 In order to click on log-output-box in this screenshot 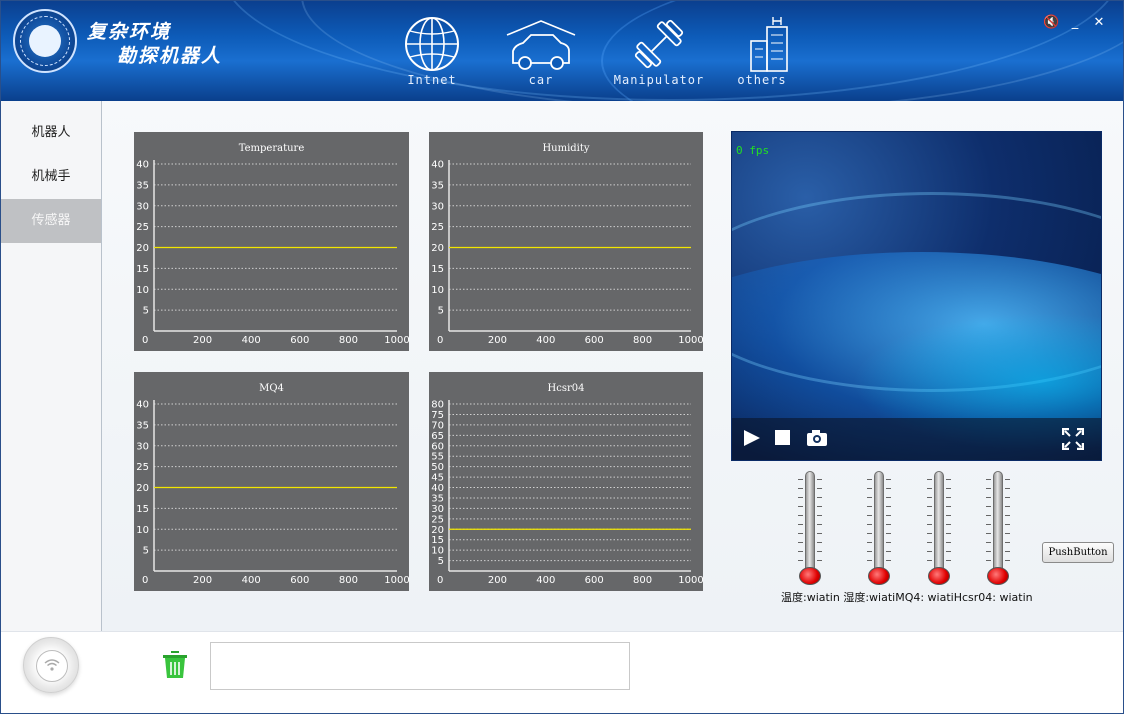, I will do `click(420, 666)`.